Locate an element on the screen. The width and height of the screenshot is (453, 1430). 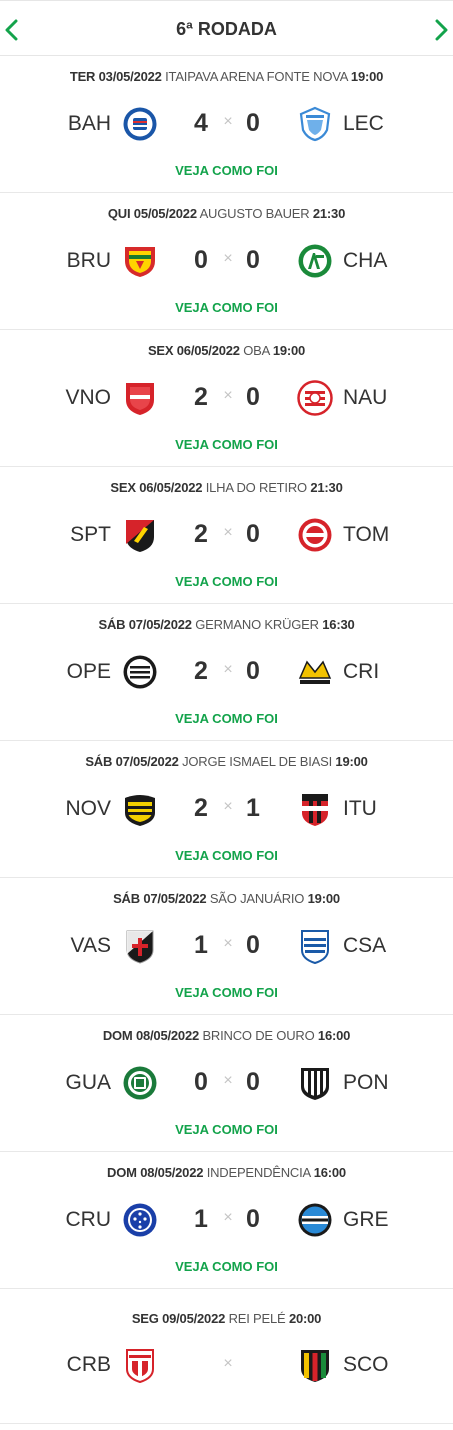
match-time: 16:30 is located at coordinates (338, 624).